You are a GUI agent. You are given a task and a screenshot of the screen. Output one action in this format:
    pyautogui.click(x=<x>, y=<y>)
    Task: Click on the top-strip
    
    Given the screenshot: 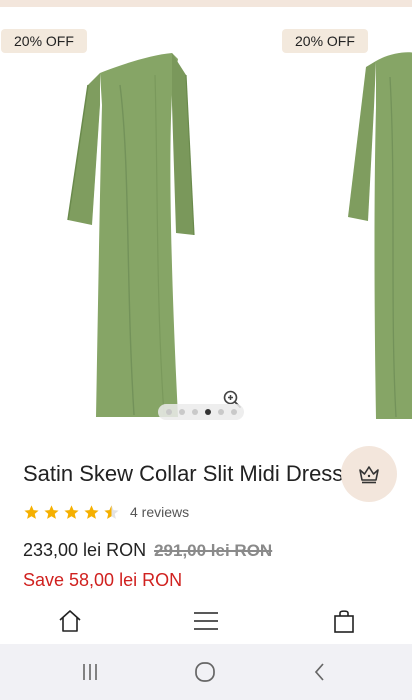 What is the action you would take?
    pyautogui.click(x=206, y=3)
    